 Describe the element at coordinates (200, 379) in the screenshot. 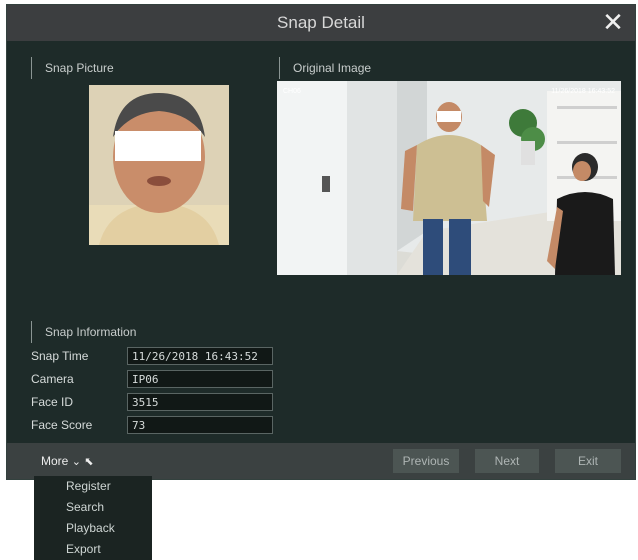

I see `camera-field: IP06` at that location.